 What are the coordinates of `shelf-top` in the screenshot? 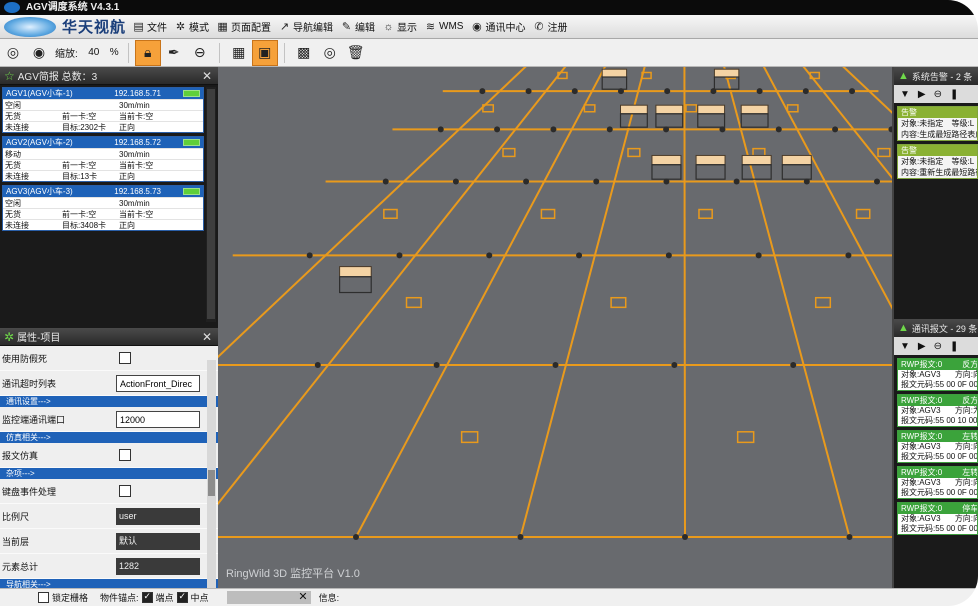 It's located at (756, 160).